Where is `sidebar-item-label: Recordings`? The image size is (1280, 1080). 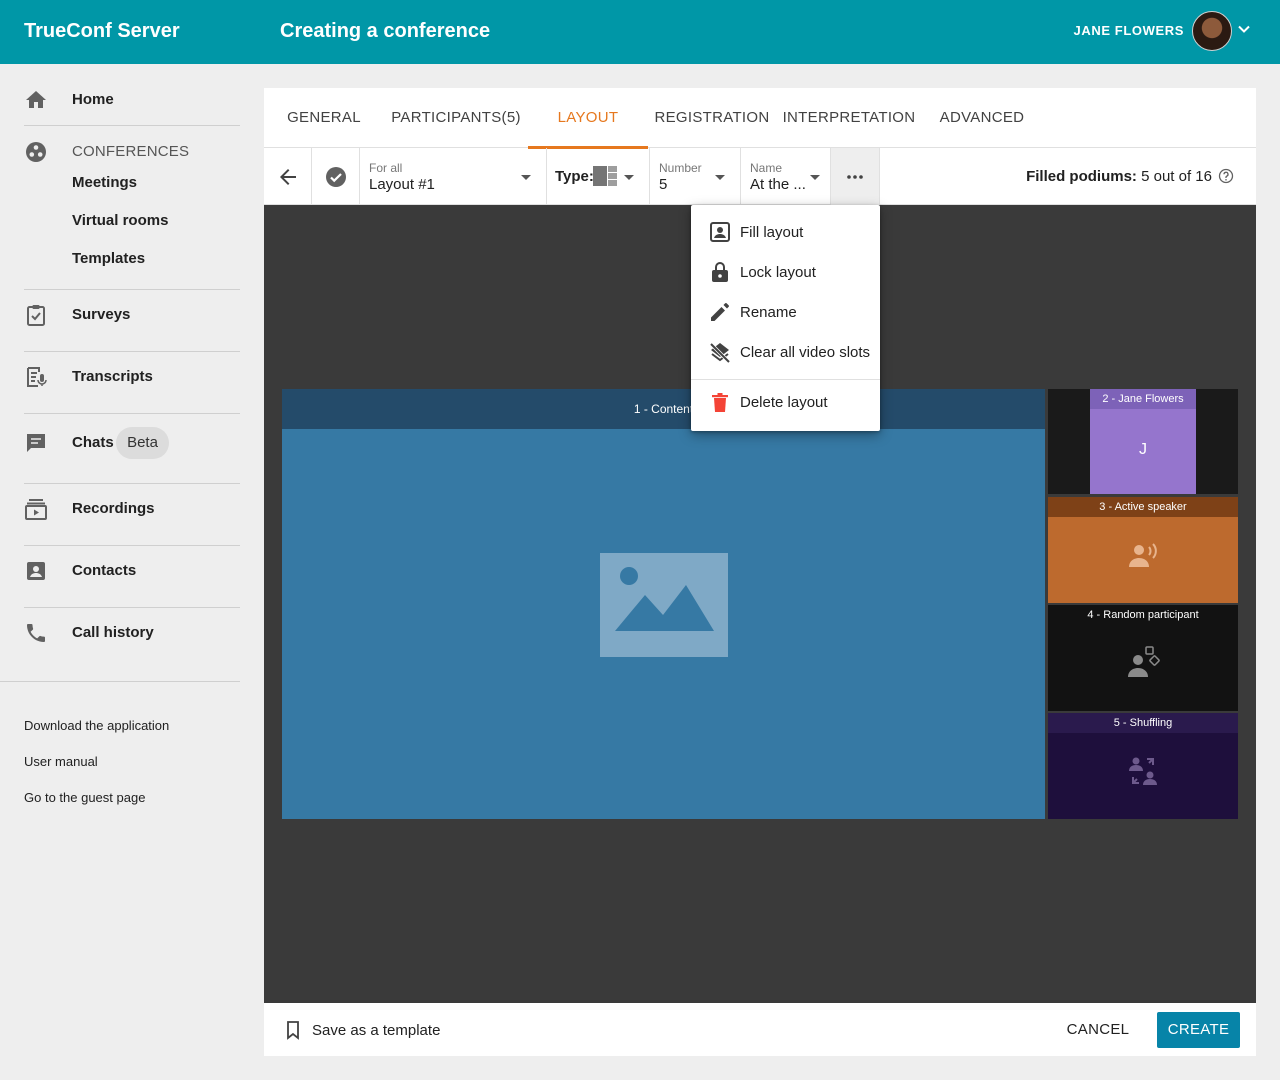
sidebar-item-label: Recordings is located at coordinates (113, 508).